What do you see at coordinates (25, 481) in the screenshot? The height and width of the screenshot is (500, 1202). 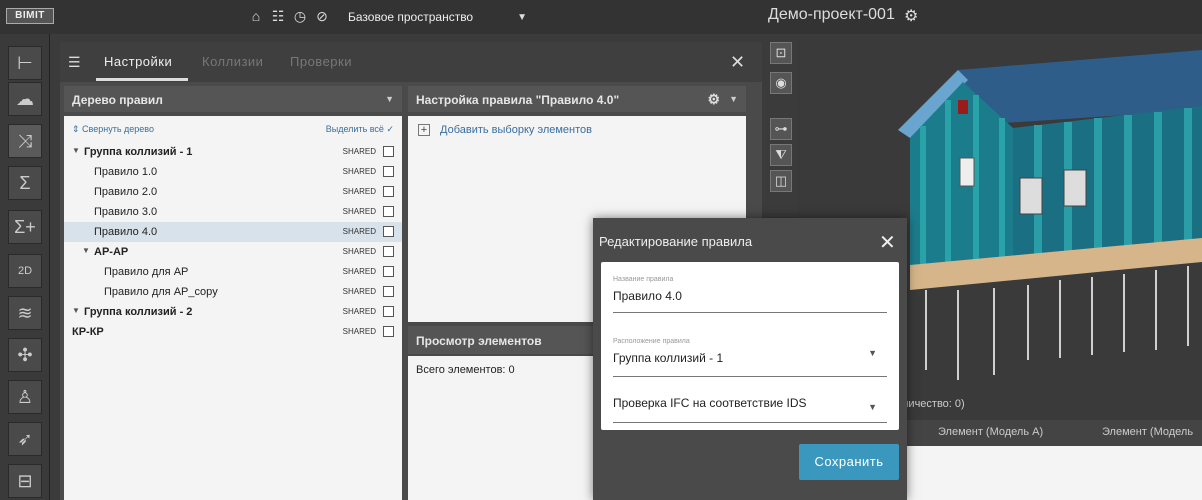 I see `folder-icon: ⊟` at bounding box center [25, 481].